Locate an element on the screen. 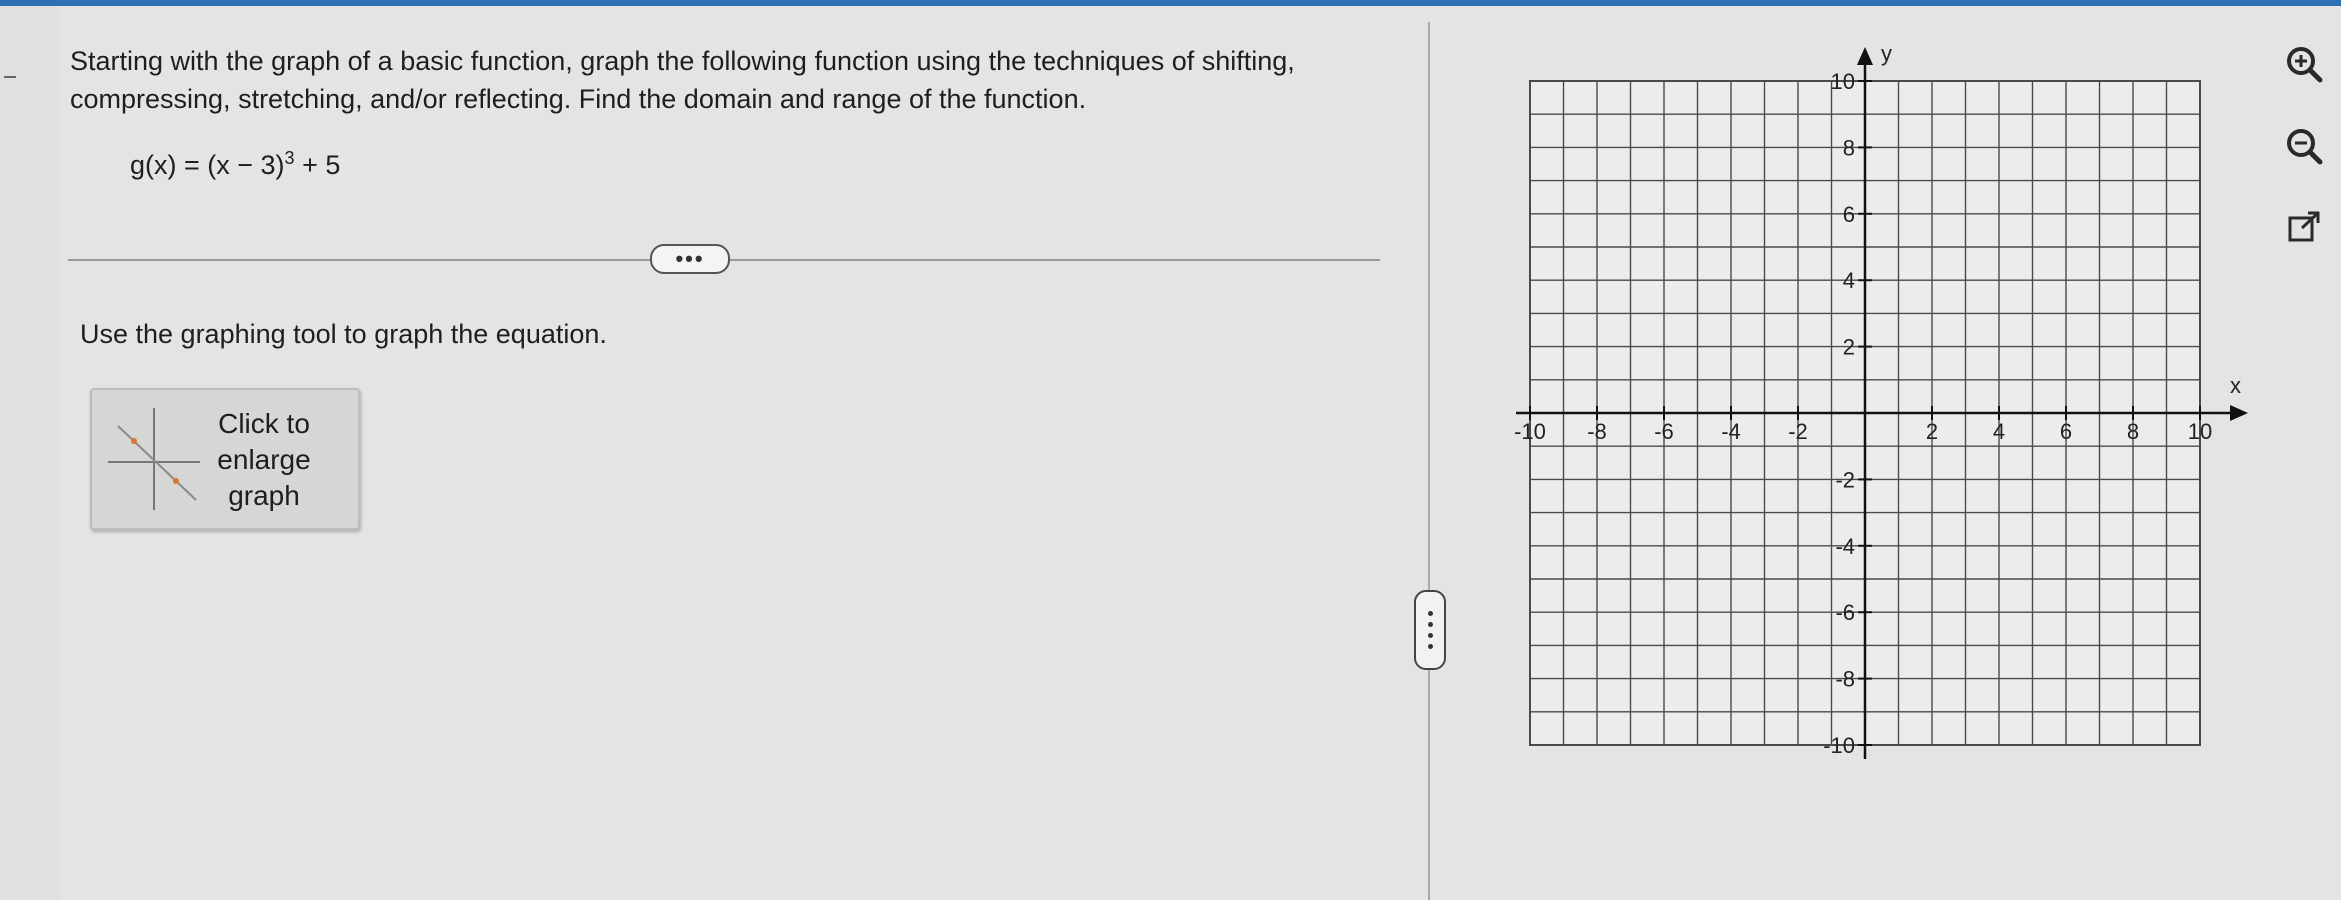 The height and width of the screenshot is (900, 2341). enlarge-graph-button: Click to enlarge graph is located at coordinates (225, 459).